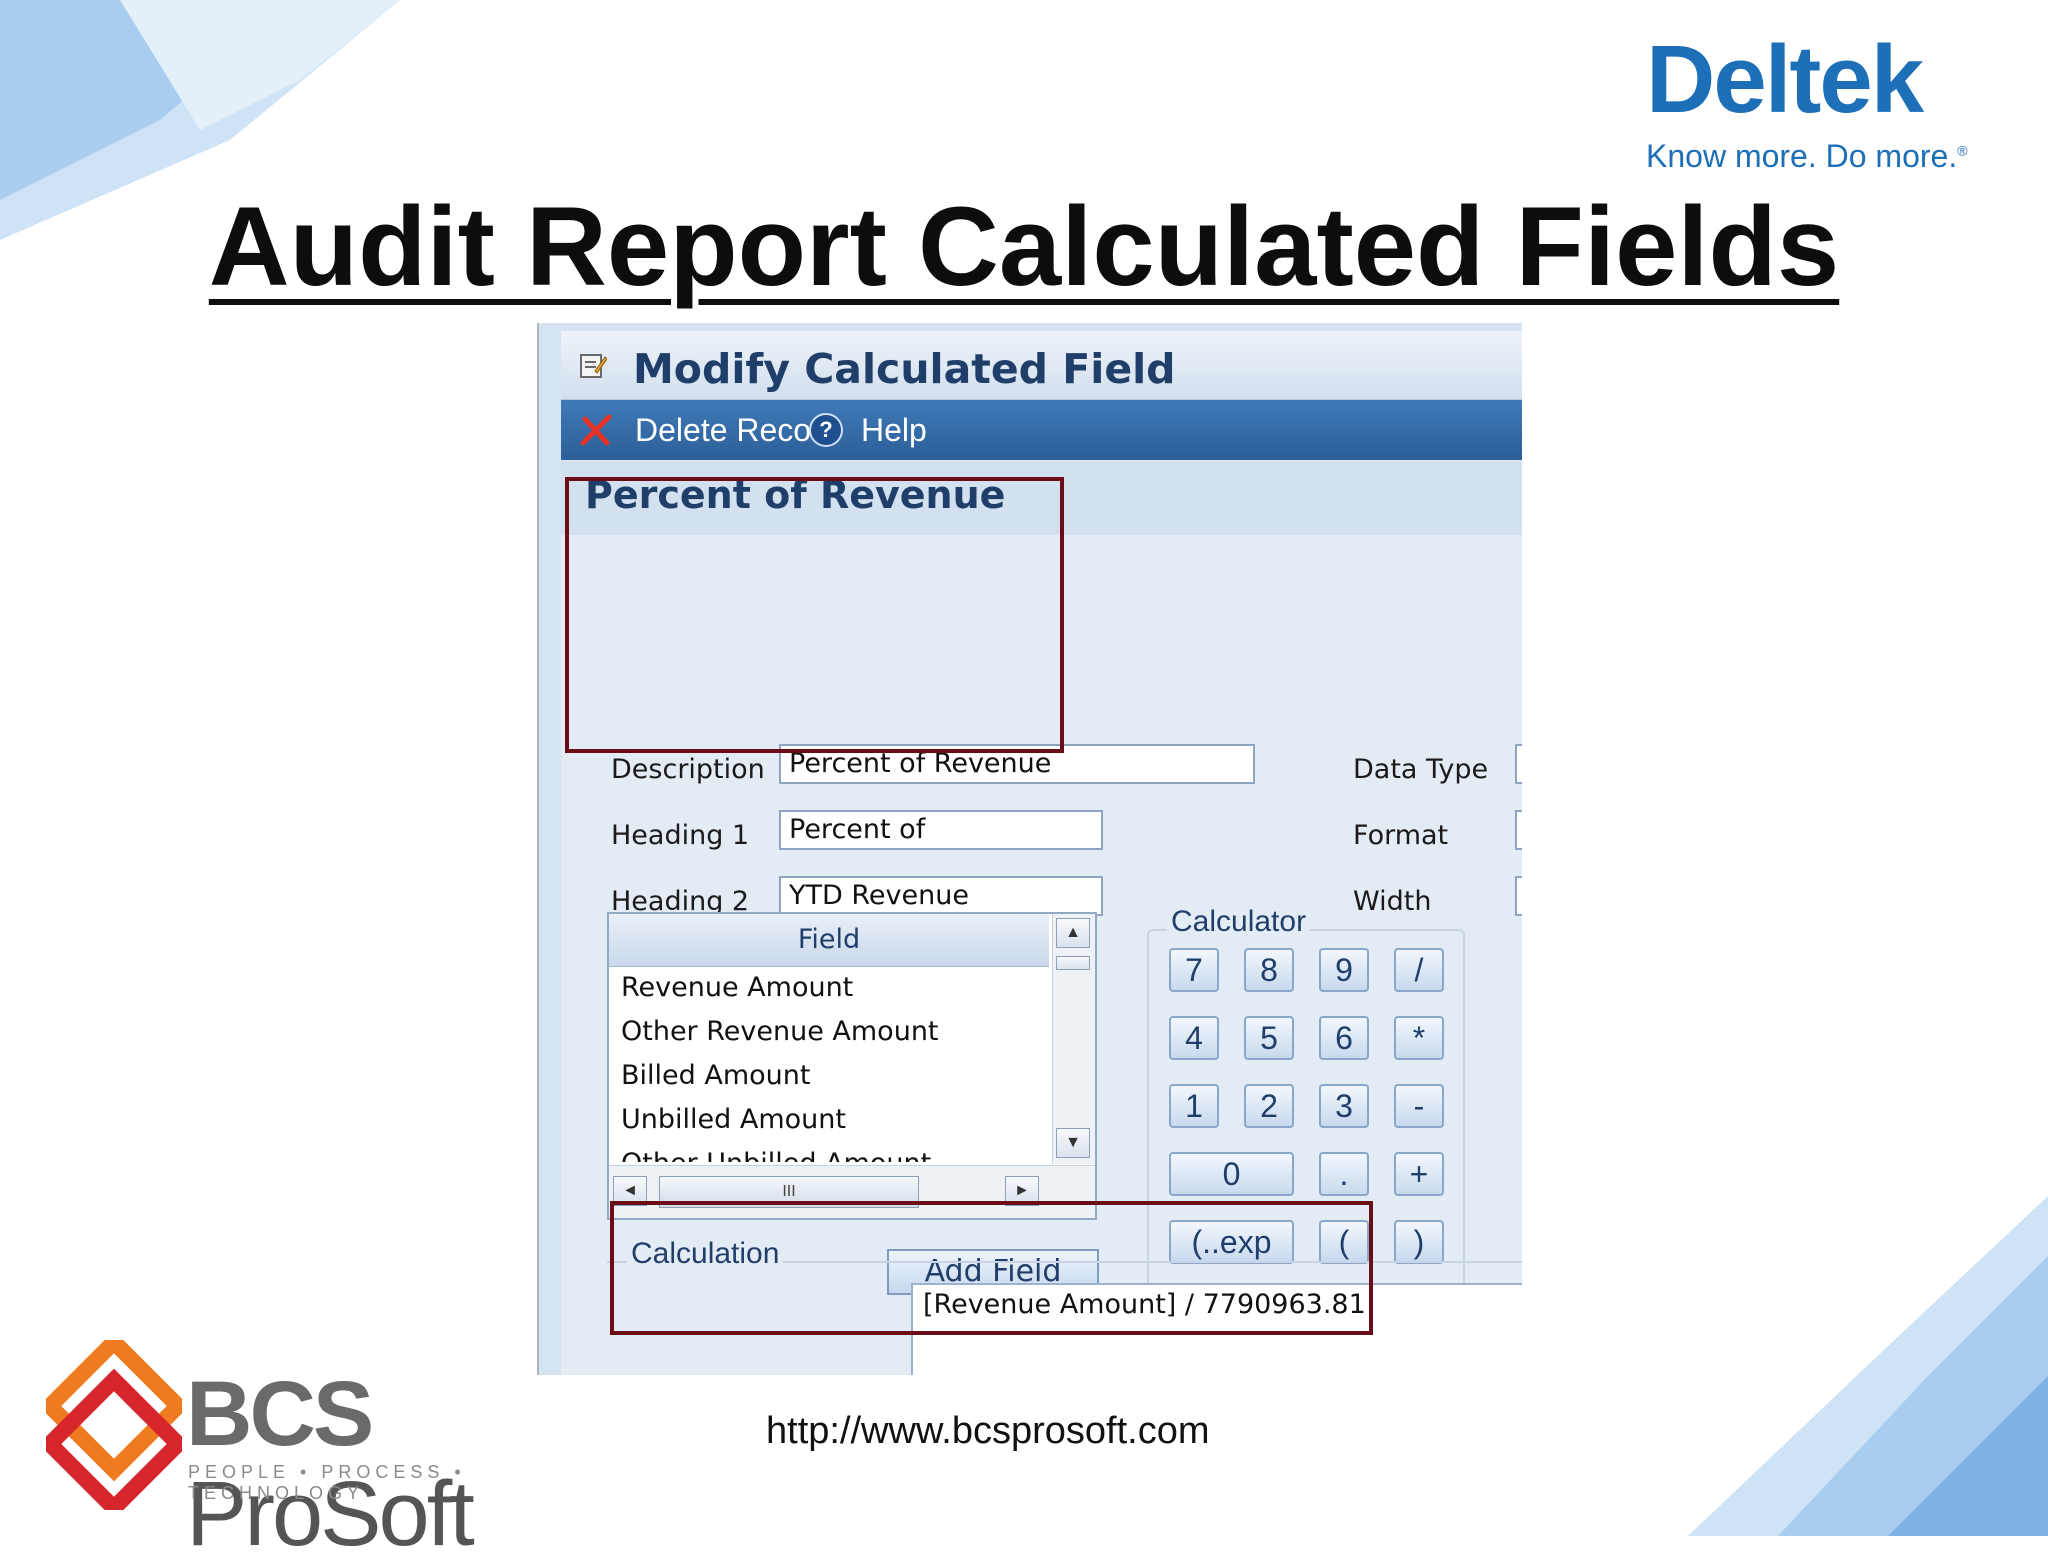 This screenshot has width=2048, height=1565. What do you see at coordinates (1022, 1191) in the screenshot?
I see `scroll-right-icon: ►` at bounding box center [1022, 1191].